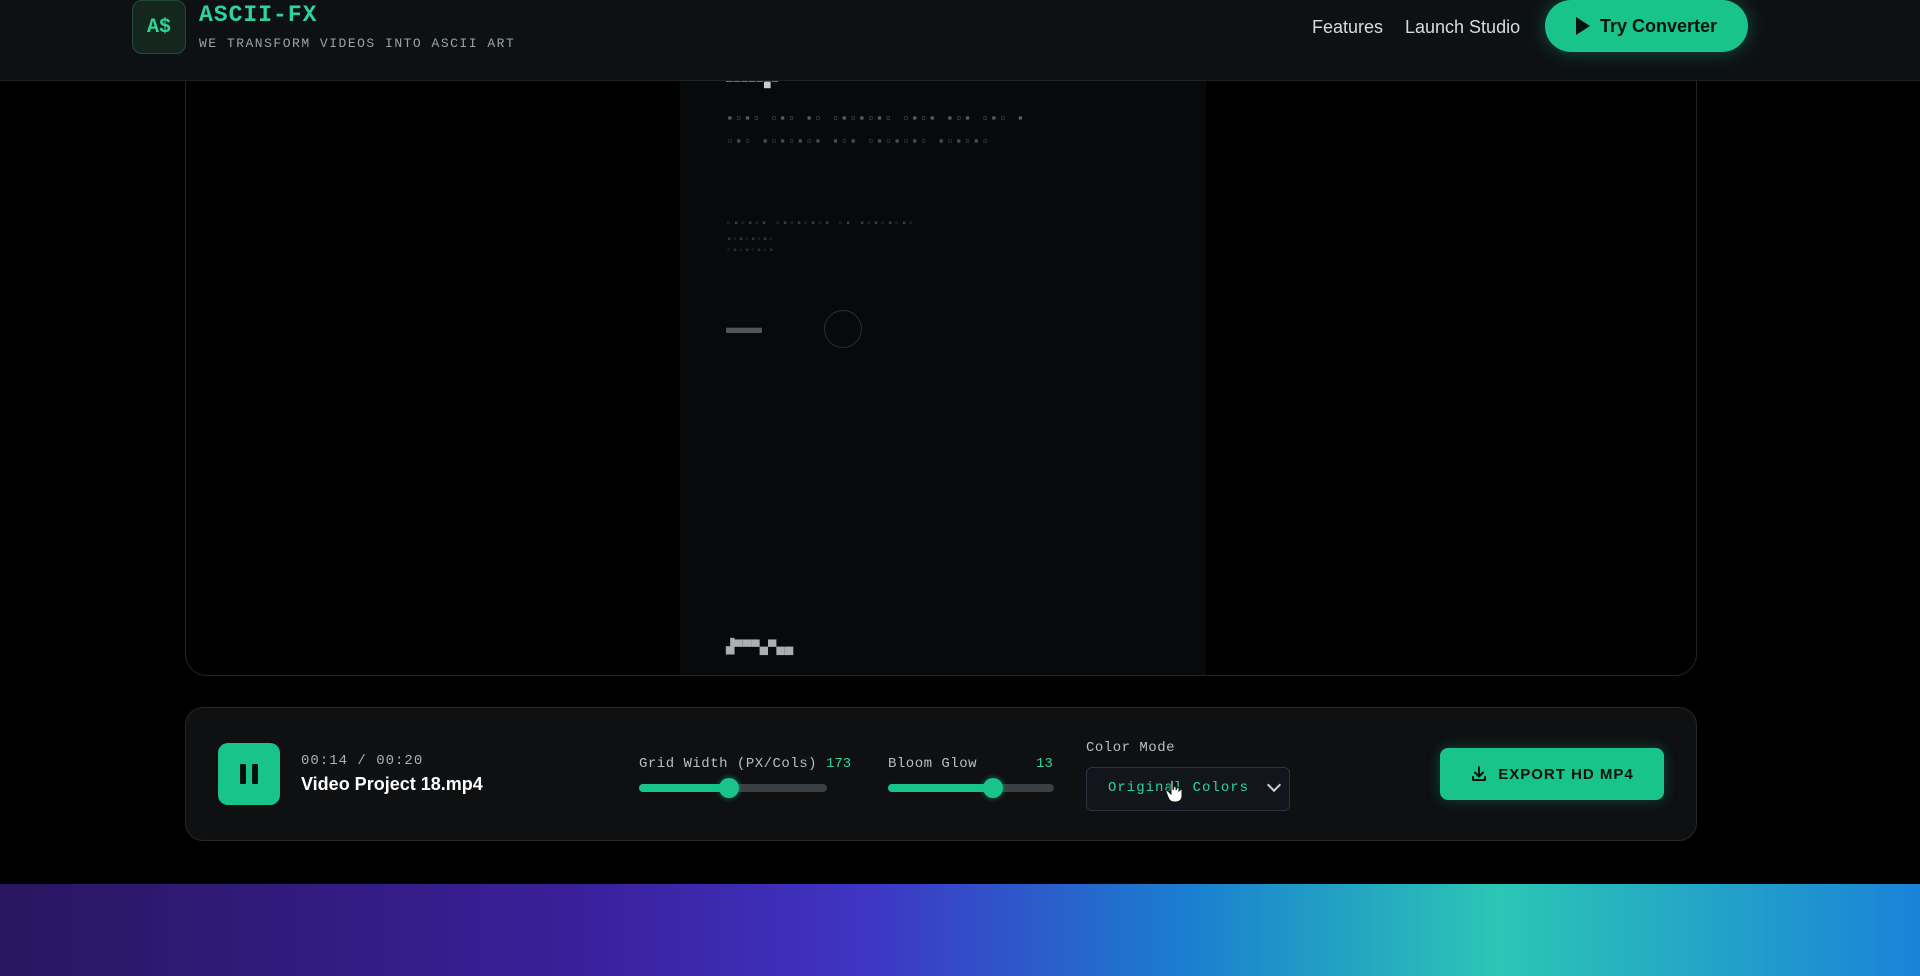 The width and height of the screenshot is (1920, 976). I want to click on ascii-artifact: ▟▀▀▀▄▀▄▄, so click(760, 648).